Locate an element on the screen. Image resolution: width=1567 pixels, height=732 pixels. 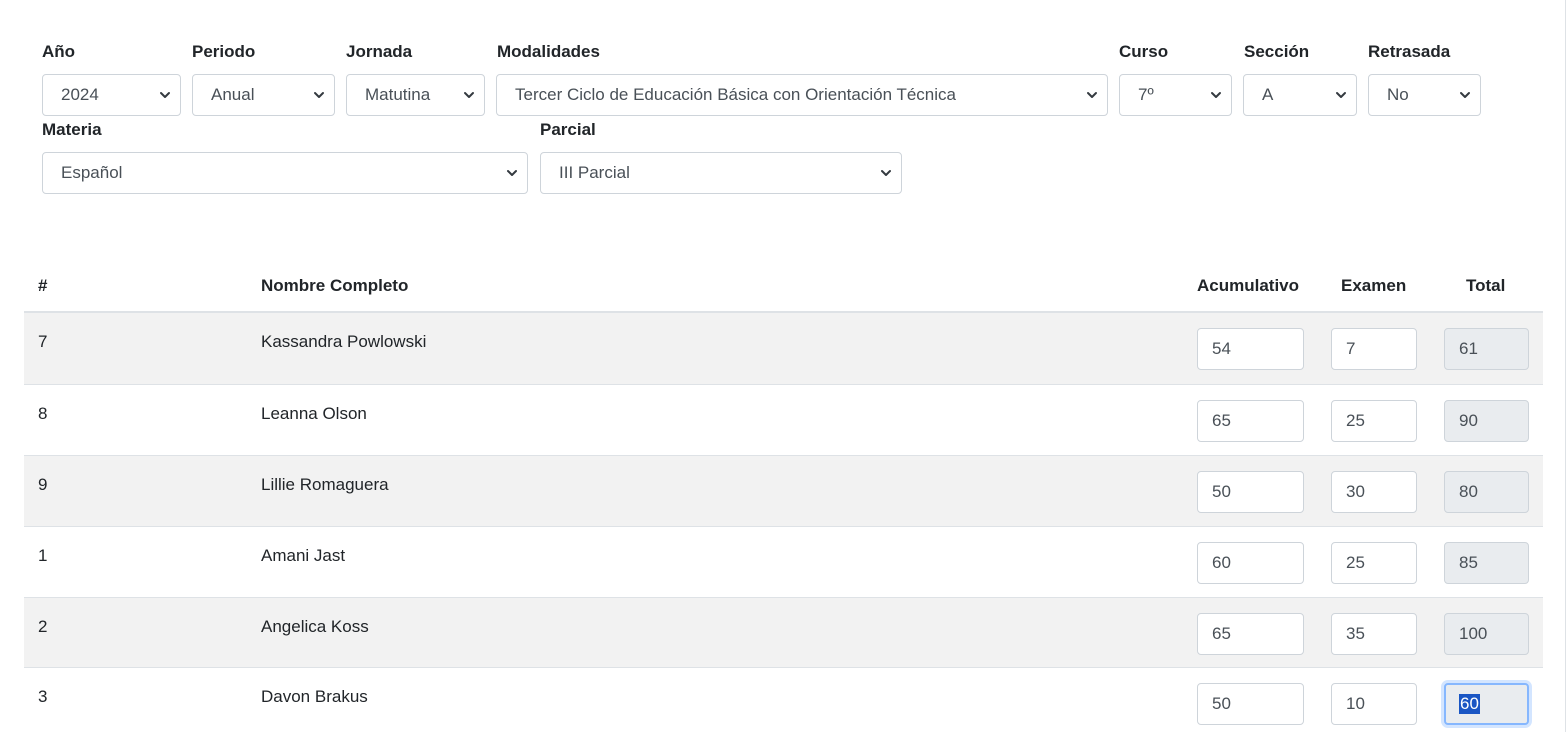
table-row: 2 Angelica Koss 65 35 100 is located at coordinates (783, 633).